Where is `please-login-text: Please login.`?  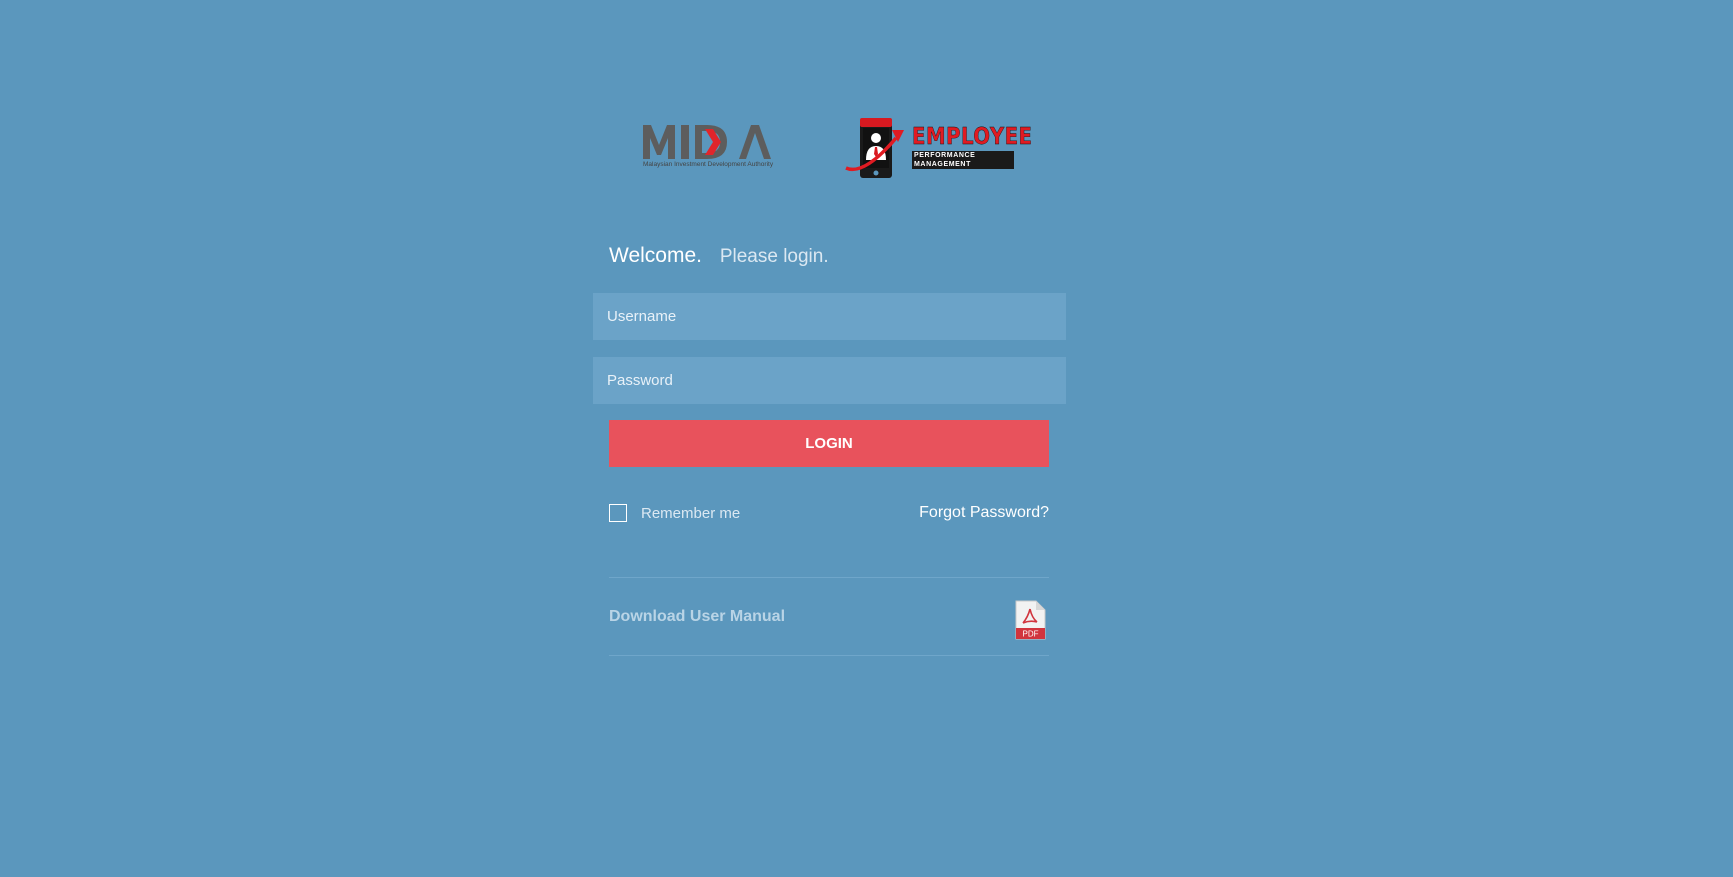
please-login-text: Please login. is located at coordinates (774, 256).